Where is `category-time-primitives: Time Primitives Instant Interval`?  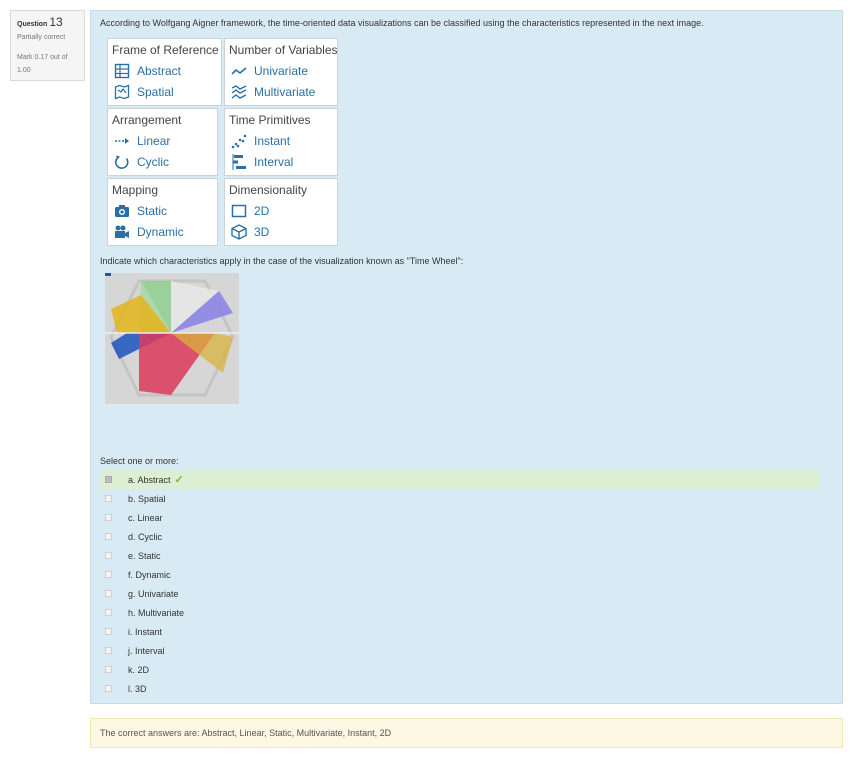 category-time-primitives: Time Primitives Instant Interval is located at coordinates (281, 142).